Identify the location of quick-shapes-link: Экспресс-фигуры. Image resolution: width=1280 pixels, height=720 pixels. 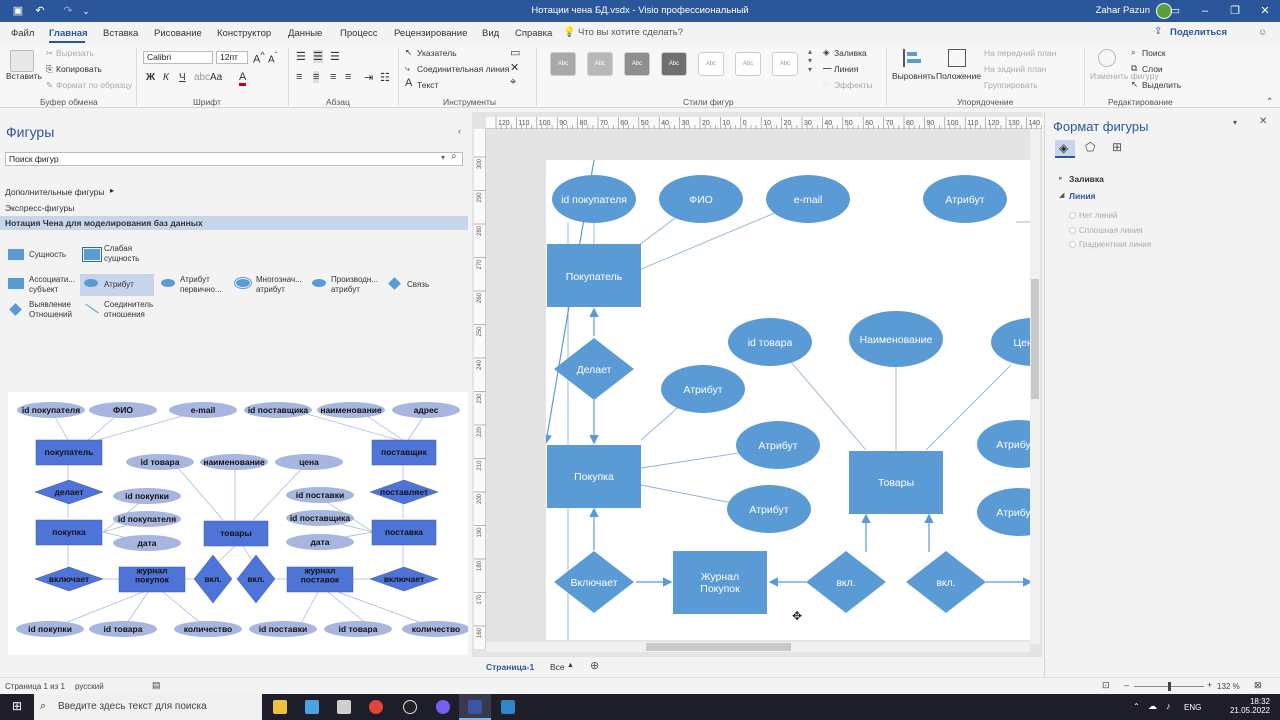
(39, 208).